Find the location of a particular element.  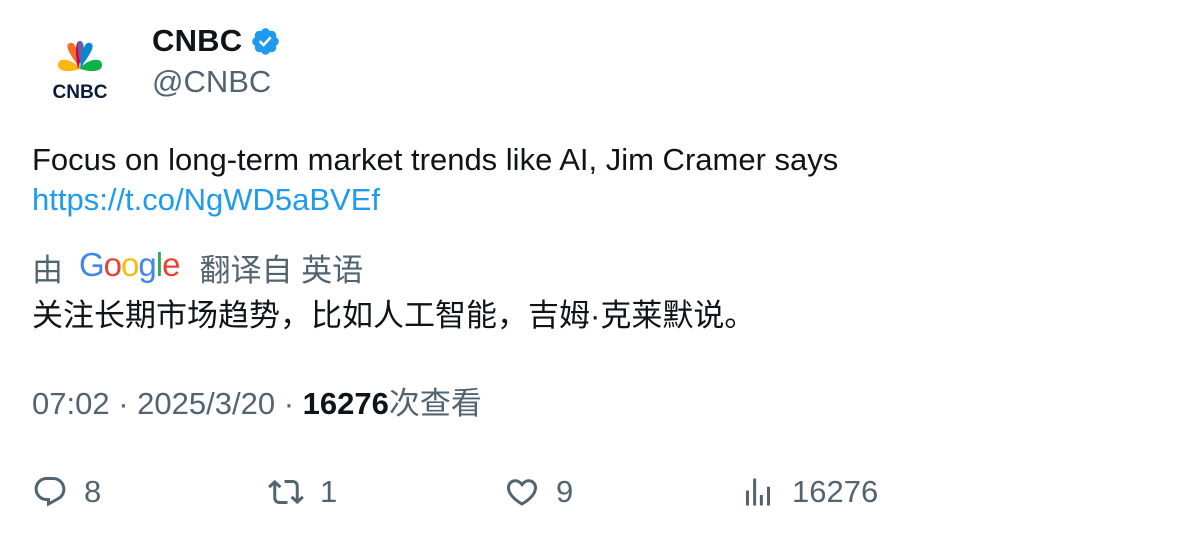

like-count: 9 is located at coordinates (565, 491).